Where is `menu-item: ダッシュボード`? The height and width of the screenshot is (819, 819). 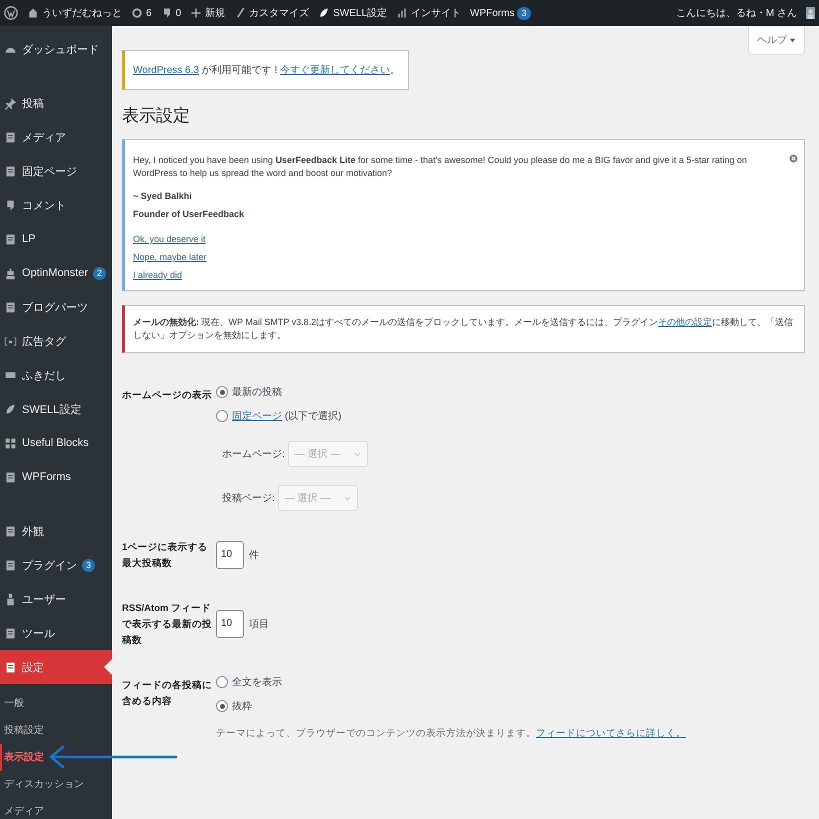
menu-item: ダッシュボード is located at coordinates (56, 49).